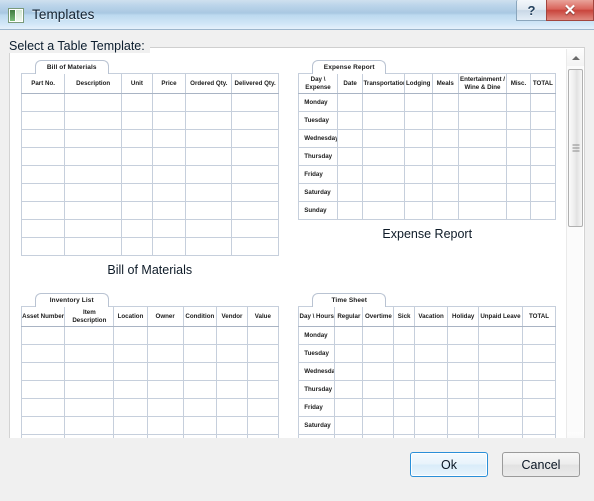 The height and width of the screenshot is (501, 594). I want to click on column-header: Vacation, so click(431, 316).